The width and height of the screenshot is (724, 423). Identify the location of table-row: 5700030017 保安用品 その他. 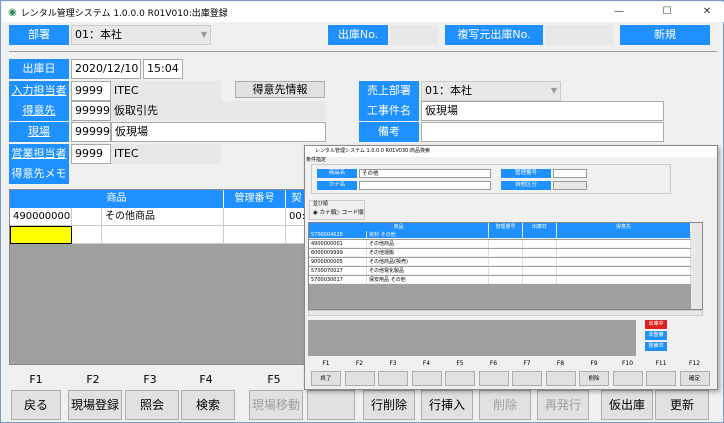
(500, 280).